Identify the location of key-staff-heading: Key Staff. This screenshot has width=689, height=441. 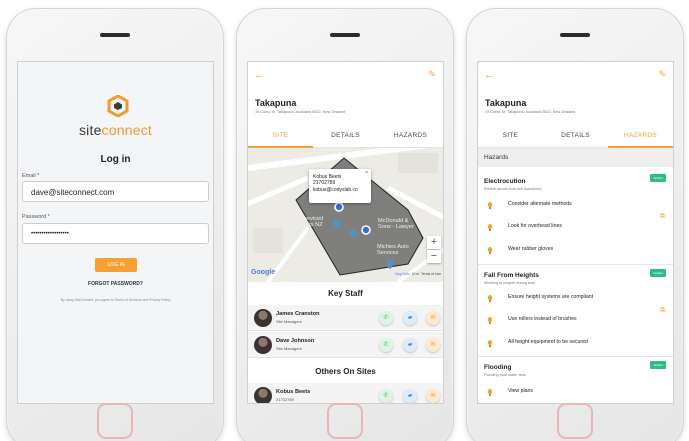
(345, 293).